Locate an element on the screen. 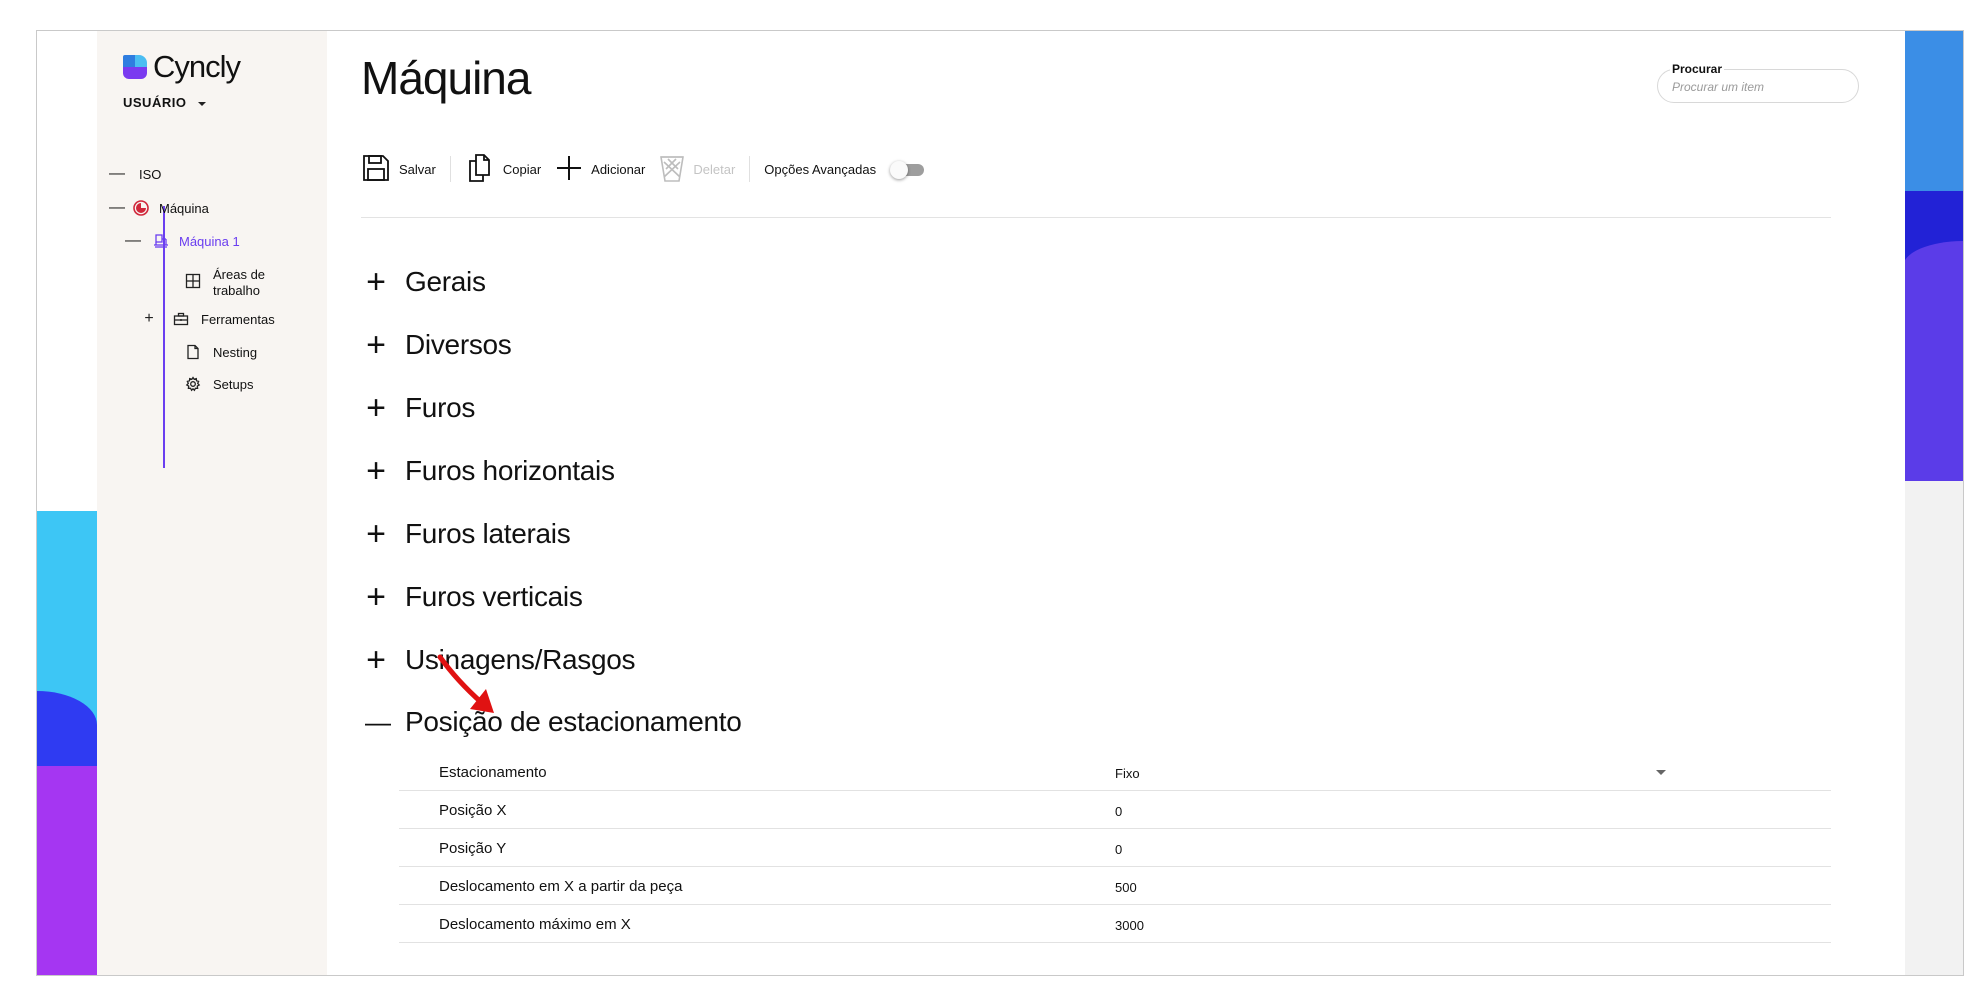  sidebar-item-label: Ferramentas is located at coordinates (238, 319).